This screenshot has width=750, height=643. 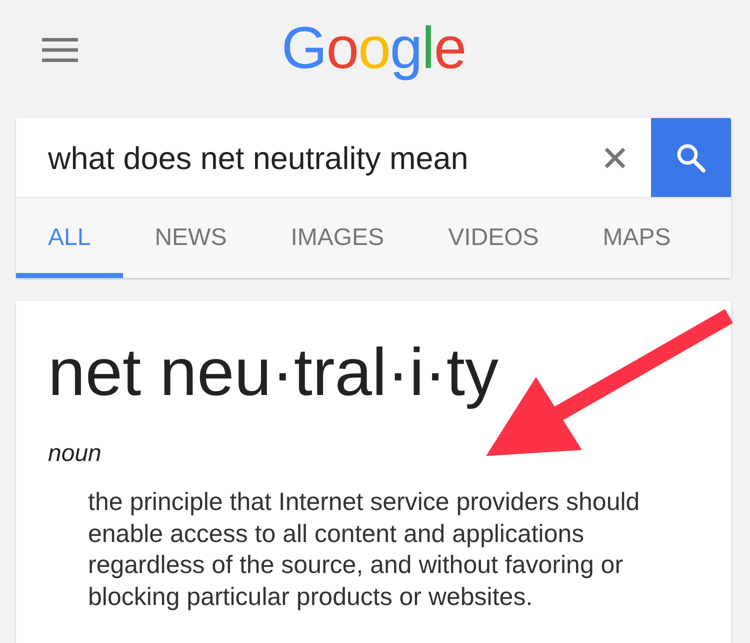 I want to click on part-of-speech: noun, so click(x=75, y=454).